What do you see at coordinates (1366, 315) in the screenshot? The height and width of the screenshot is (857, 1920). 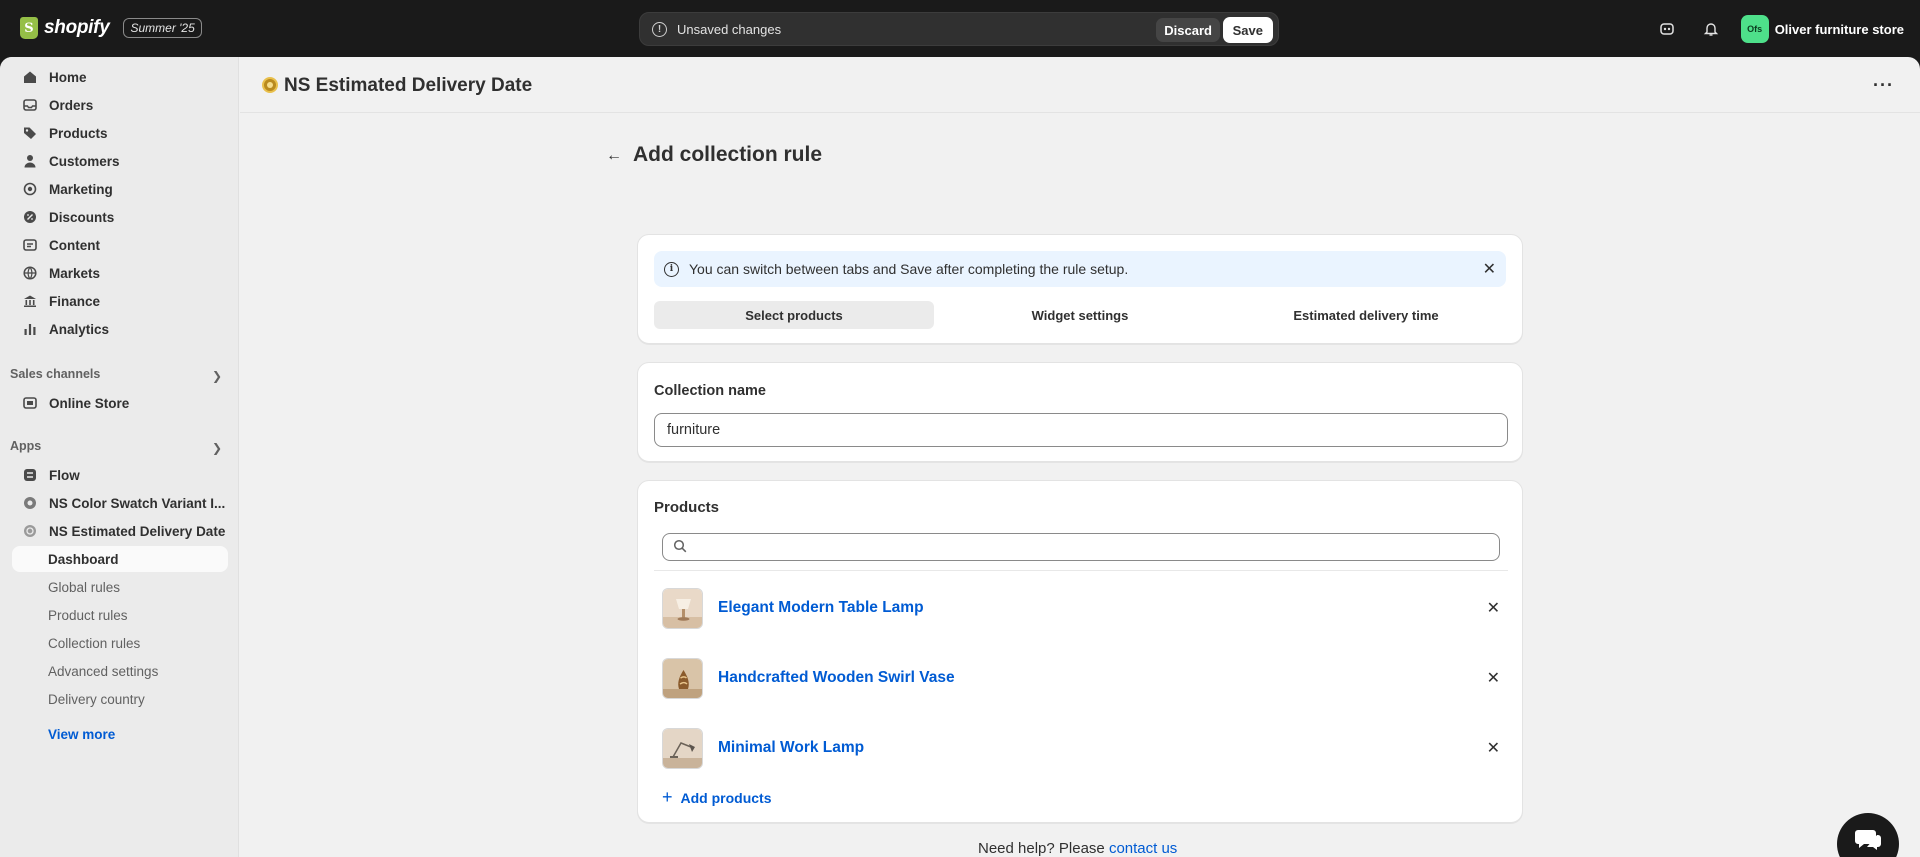 I see `tab-estimated-delivery-time: Estimated delivery time` at bounding box center [1366, 315].